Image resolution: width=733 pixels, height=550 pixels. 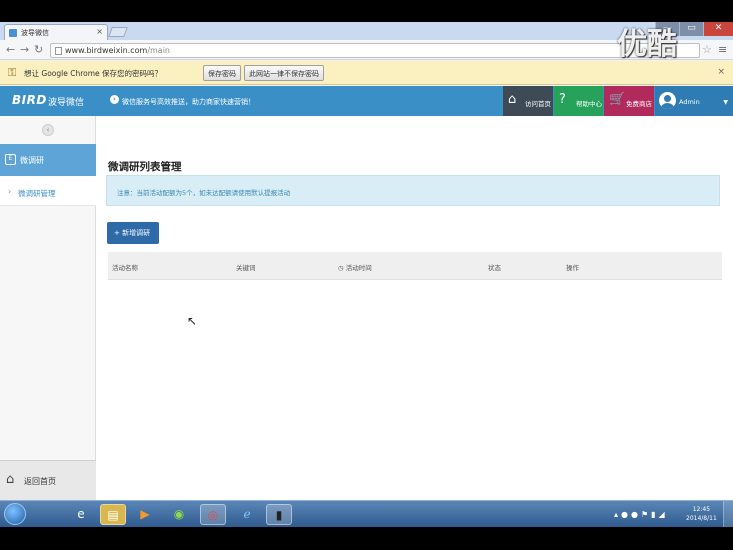 What do you see at coordinates (81, 514) in the screenshot?
I see `ie-taskbar-icon: e` at bounding box center [81, 514].